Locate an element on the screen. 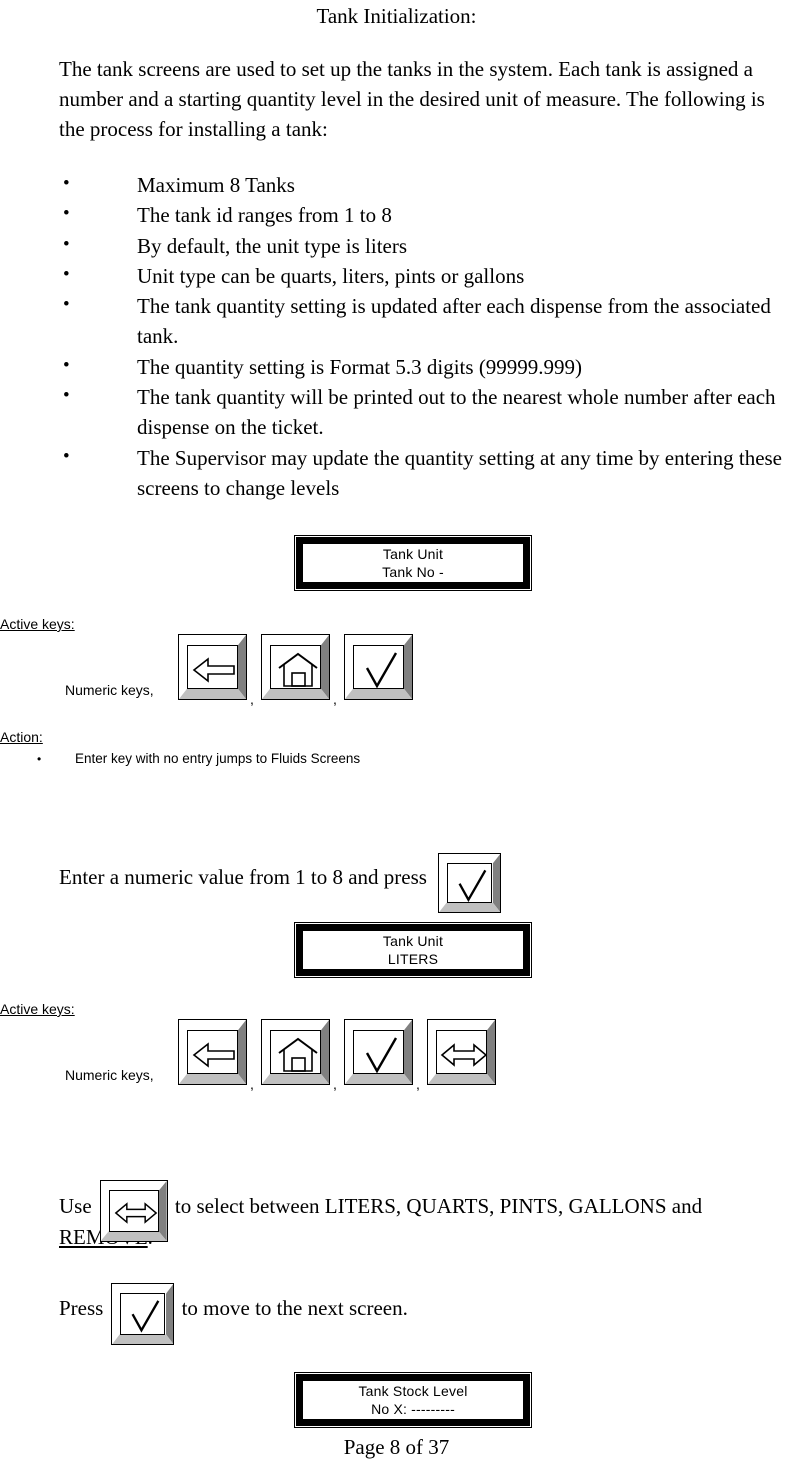 The width and height of the screenshot is (793, 1465). press-text-before: Press is located at coordinates (81, 1308).